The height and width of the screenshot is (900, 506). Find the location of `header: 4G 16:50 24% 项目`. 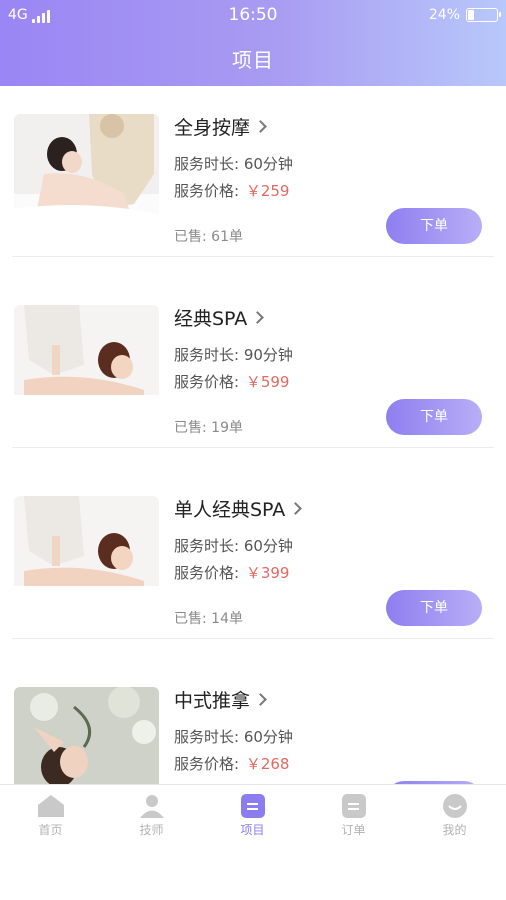

header: 4G 16:50 24% 项目 is located at coordinates (253, 43).